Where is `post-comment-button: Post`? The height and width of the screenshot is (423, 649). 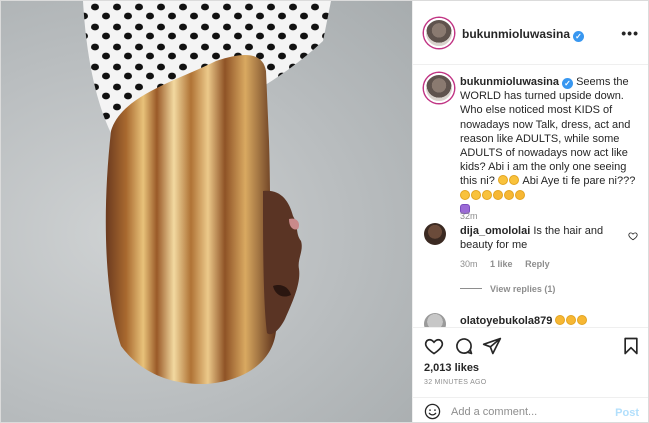
post-comment-button: Post is located at coordinates (627, 413).